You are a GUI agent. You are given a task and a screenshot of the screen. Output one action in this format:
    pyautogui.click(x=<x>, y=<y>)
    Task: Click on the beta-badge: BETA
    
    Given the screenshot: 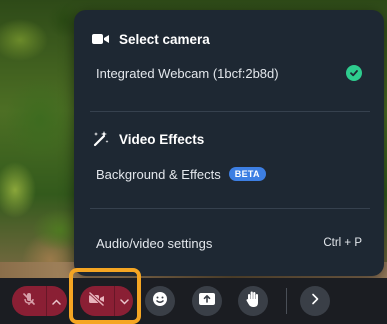 What is the action you would take?
    pyautogui.click(x=247, y=174)
    